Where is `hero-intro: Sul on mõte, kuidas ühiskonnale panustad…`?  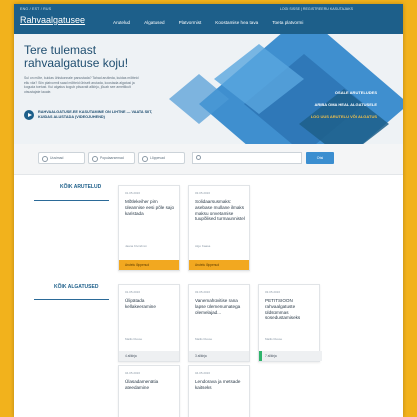
hero-intro: Sul on mõte, kuidas ühiskonnale panustad… is located at coordinates (81, 85).